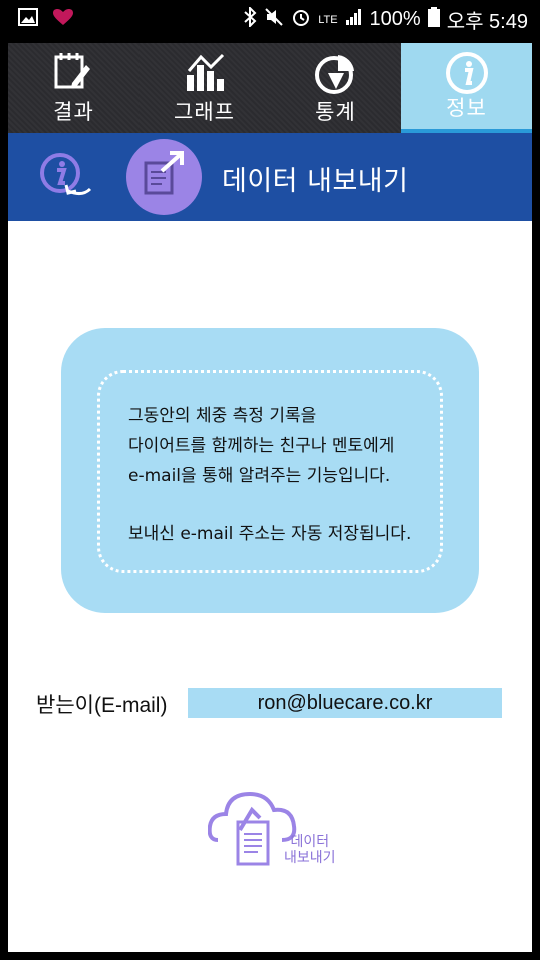 This screenshot has width=540, height=960. Describe the element at coordinates (487, 22) in the screenshot. I see `clock: 오후 5:49` at that location.